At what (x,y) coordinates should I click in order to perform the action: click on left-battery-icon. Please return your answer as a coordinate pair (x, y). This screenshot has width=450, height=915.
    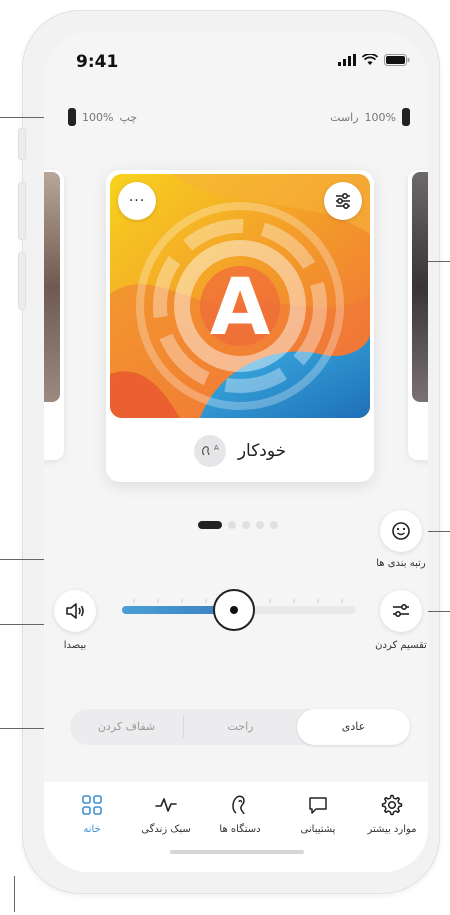
    Looking at the image, I should click on (72, 117).